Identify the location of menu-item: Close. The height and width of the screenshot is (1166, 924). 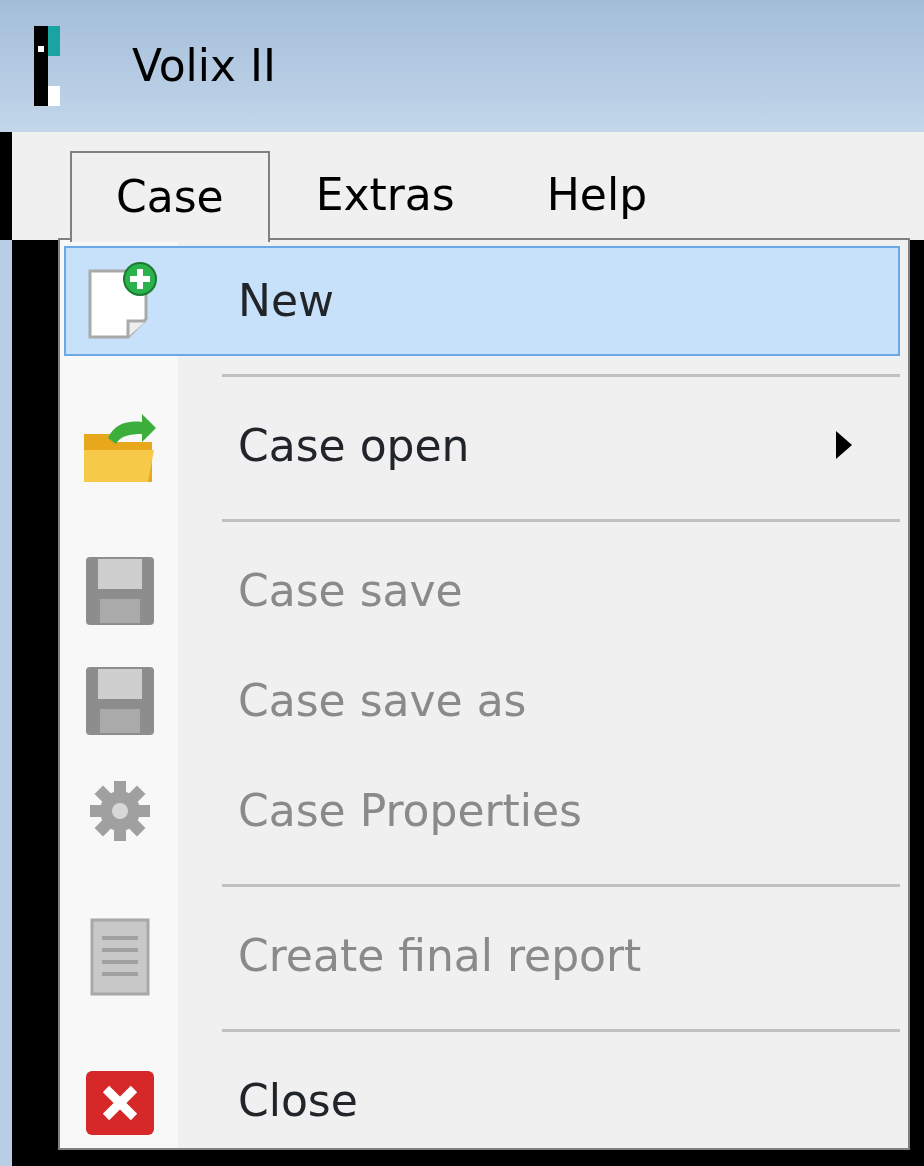
(482, 1101).